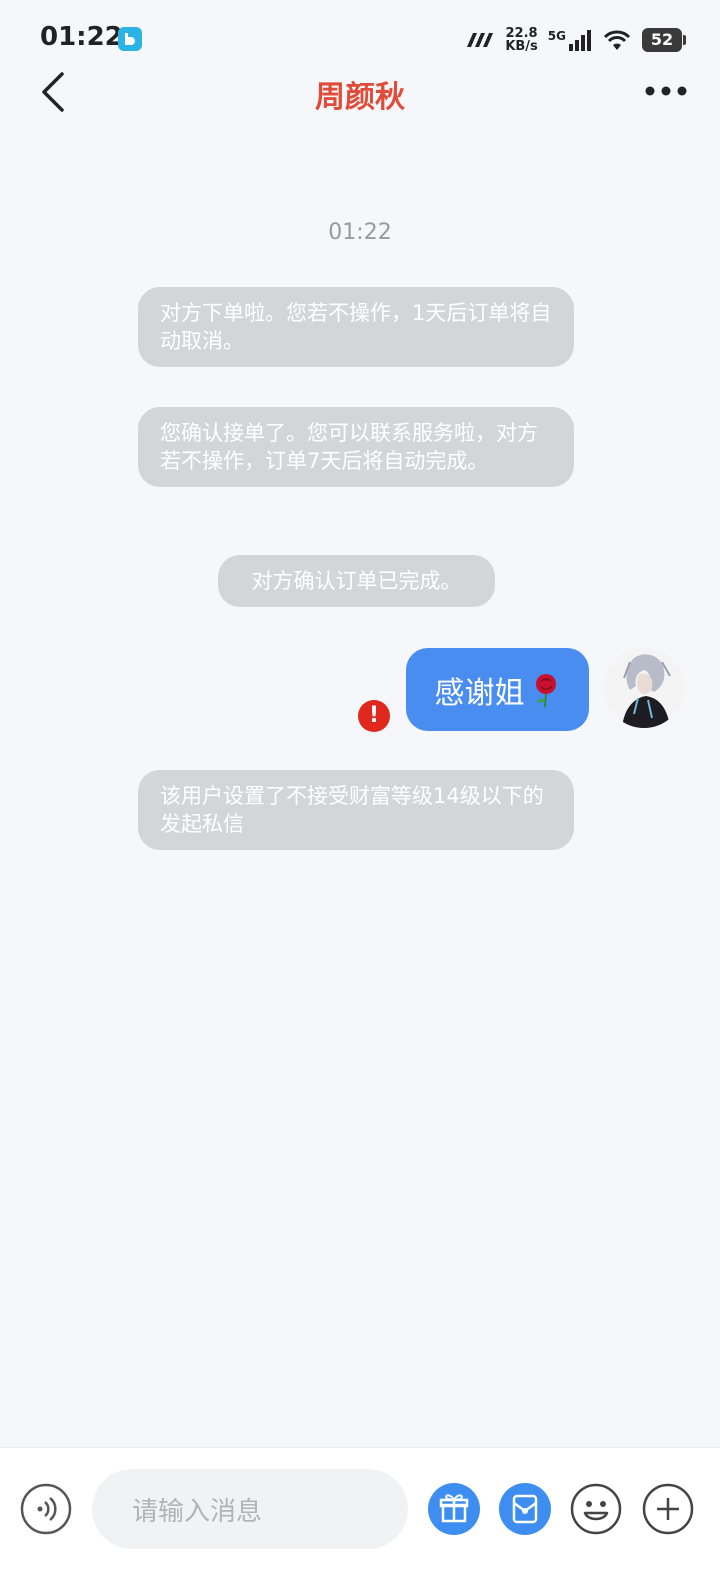  What do you see at coordinates (360, 232) in the screenshot?
I see `message-timestamp: 01:22` at bounding box center [360, 232].